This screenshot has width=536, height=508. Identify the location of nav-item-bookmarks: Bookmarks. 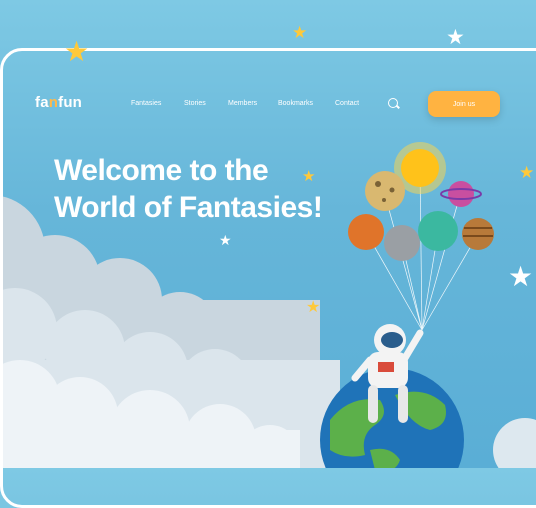
(295, 103).